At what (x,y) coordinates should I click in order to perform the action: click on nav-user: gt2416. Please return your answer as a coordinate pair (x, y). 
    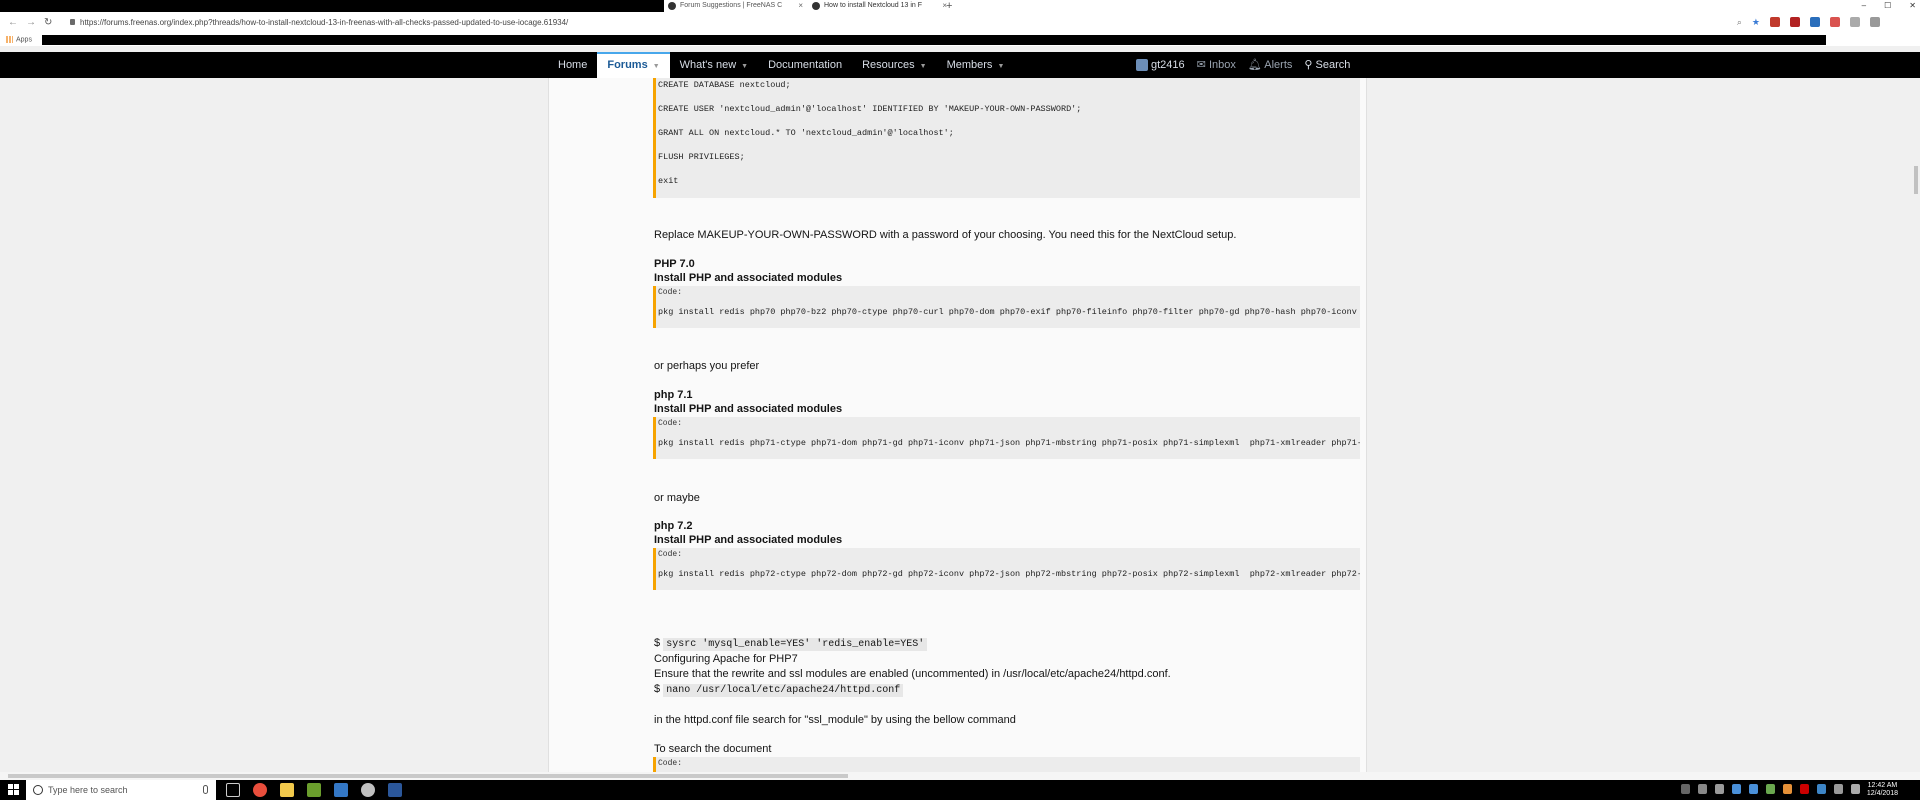
    Looking at the image, I should click on (1160, 65).